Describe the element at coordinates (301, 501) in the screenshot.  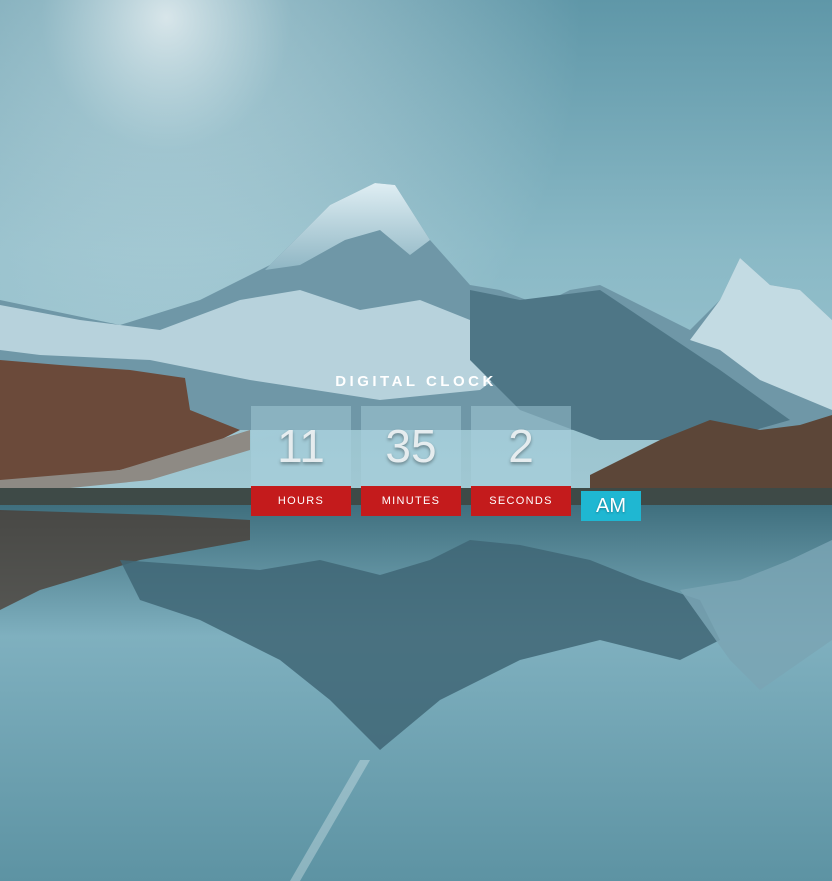
I see `hours-label: HOURS` at that location.